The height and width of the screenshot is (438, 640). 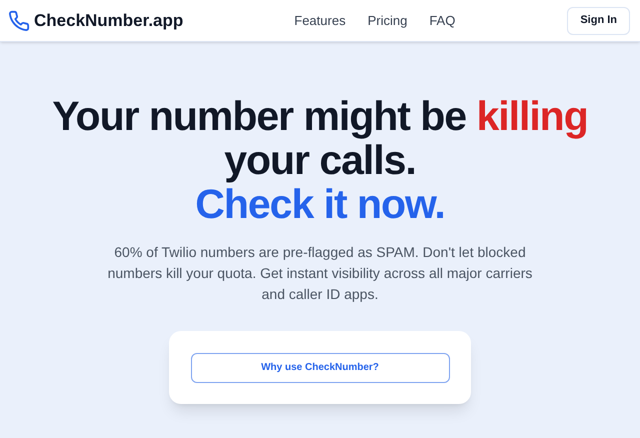 What do you see at coordinates (598, 20) in the screenshot?
I see `sign-in-button: Sign In` at bounding box center [598, 20].